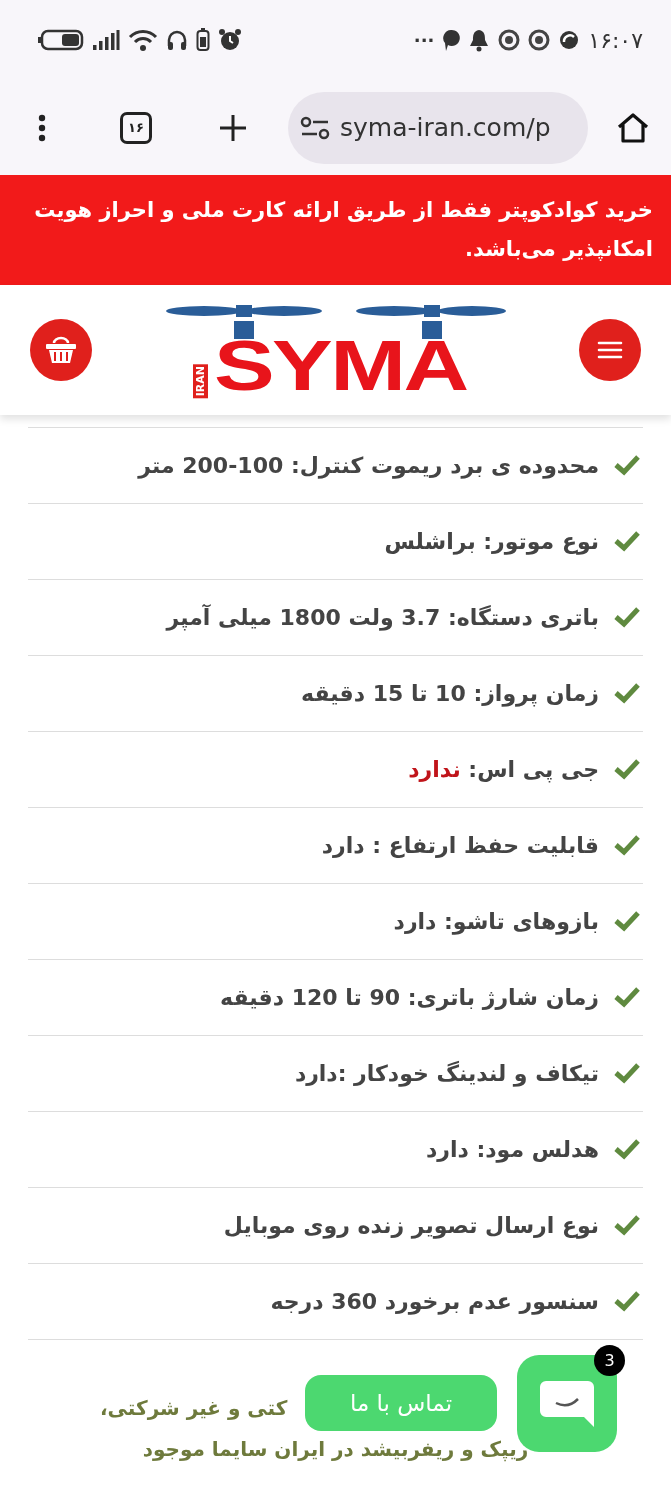 The width and height of the screenshot is (671, 1500). Describe the element at coordinates (512, 1149) in the screenshot. I see `spec-text: هدلس مود: دارد` at that location.